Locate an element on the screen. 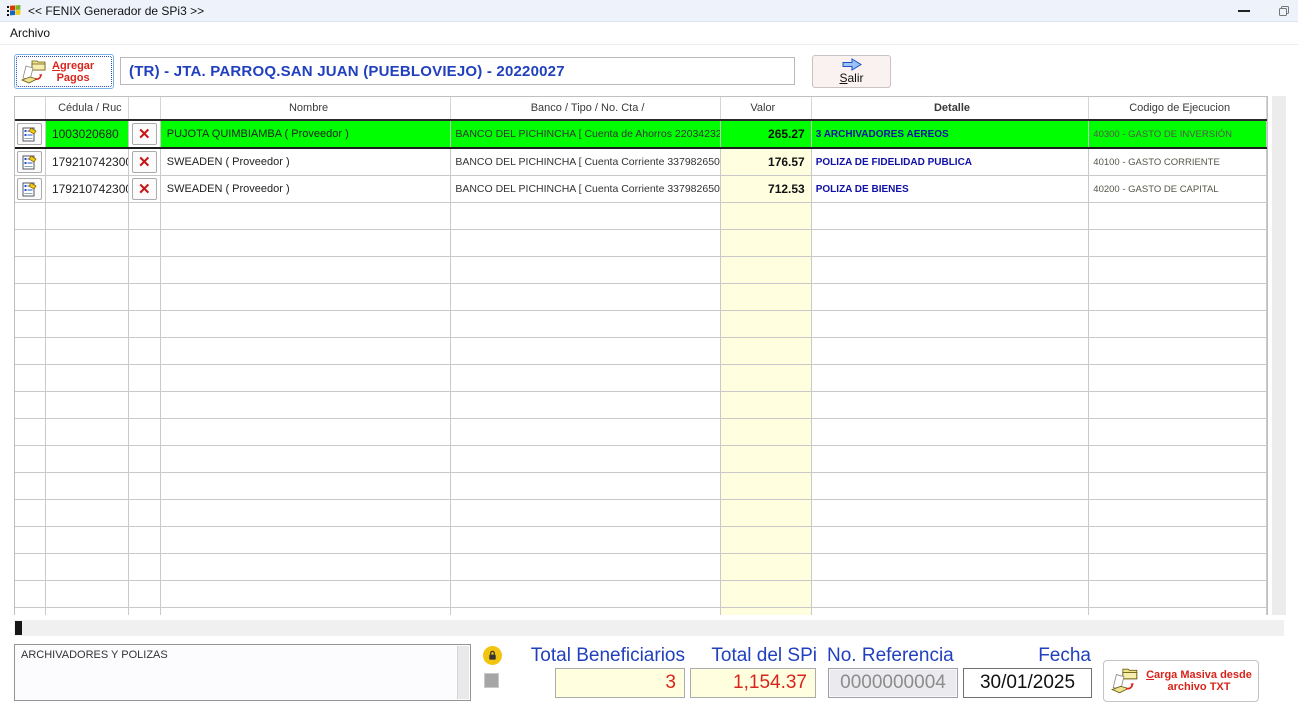  valor-cell: 265.27 is located at coordinates (766, 134).